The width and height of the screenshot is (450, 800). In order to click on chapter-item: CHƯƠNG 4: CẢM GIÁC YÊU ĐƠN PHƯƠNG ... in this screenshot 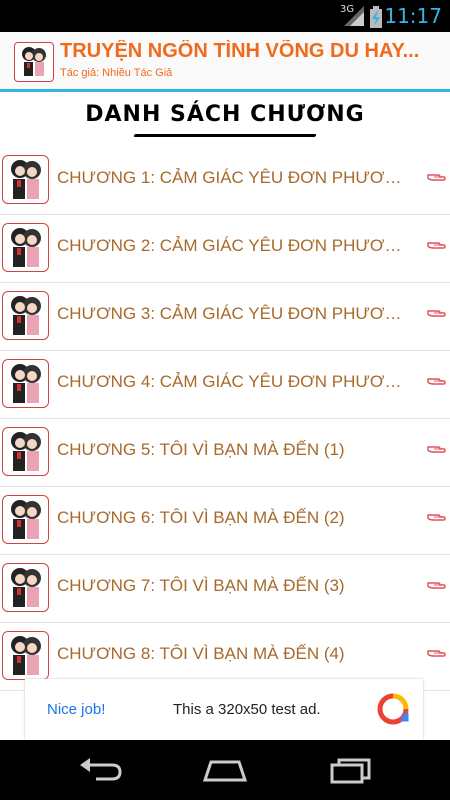, I will do `click(225, 385)`.